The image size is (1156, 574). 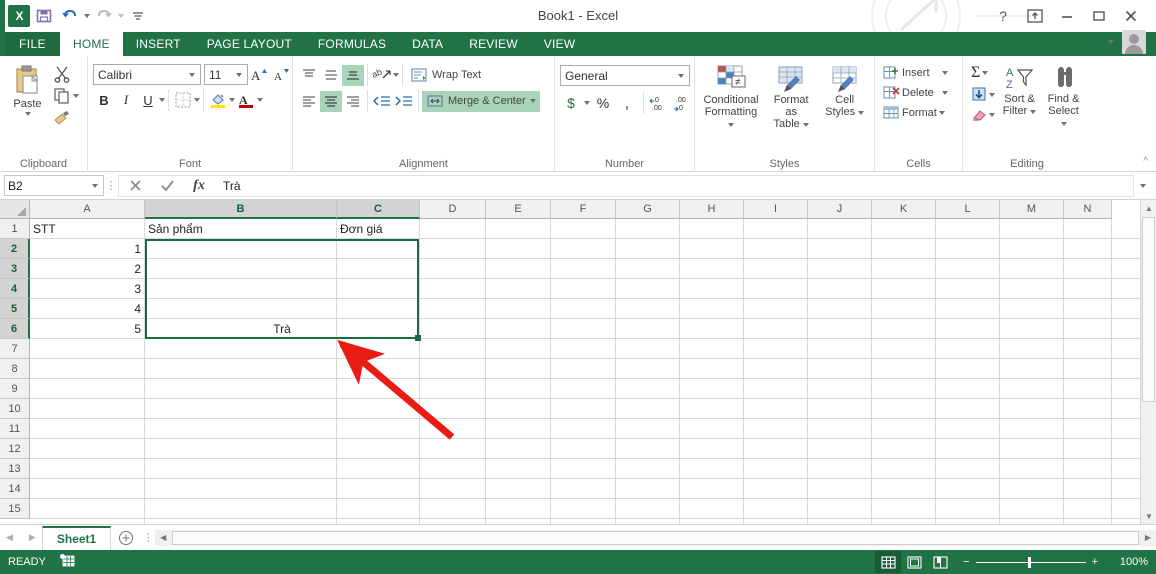 I want to click on column-header-L: L, so click(x=968, y=209).